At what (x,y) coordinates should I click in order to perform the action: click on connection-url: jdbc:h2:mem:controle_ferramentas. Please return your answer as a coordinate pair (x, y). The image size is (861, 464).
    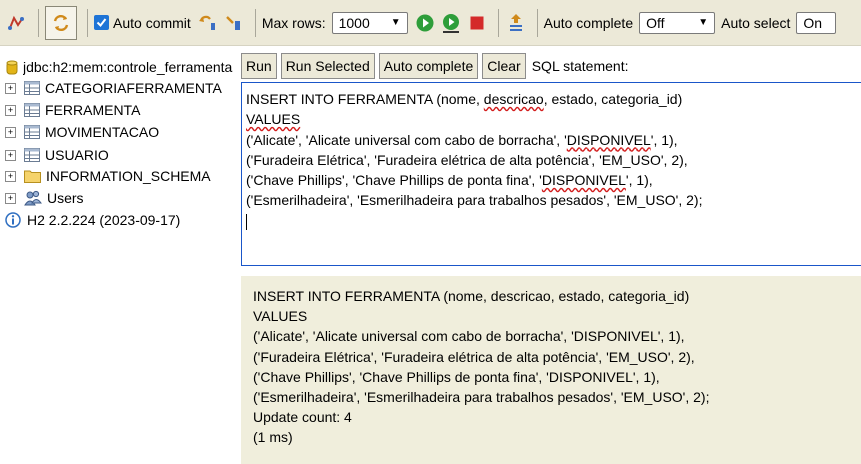
    Looking at the image, I should click on (128, 67).